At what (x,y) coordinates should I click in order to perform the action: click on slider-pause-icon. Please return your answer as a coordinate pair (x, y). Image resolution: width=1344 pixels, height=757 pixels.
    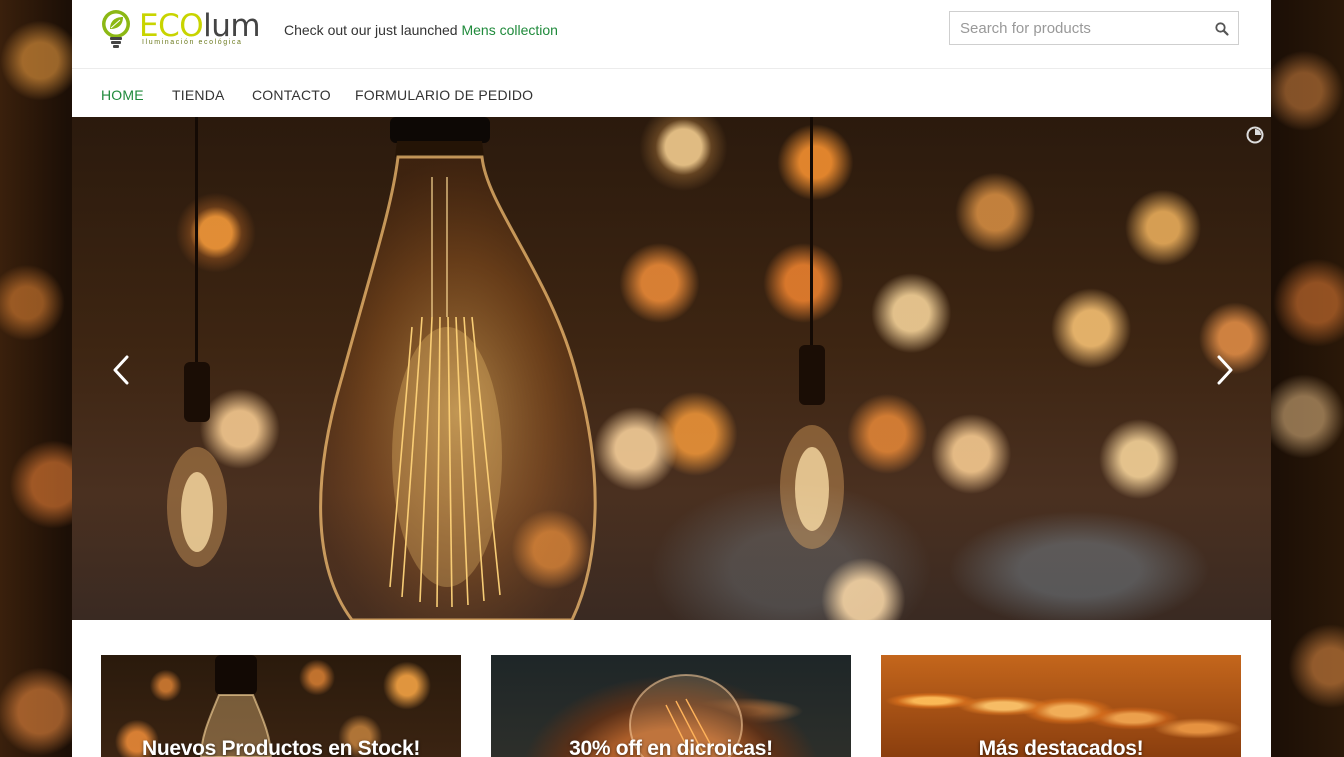
    Looking at the image, I should click on (1255, 135).